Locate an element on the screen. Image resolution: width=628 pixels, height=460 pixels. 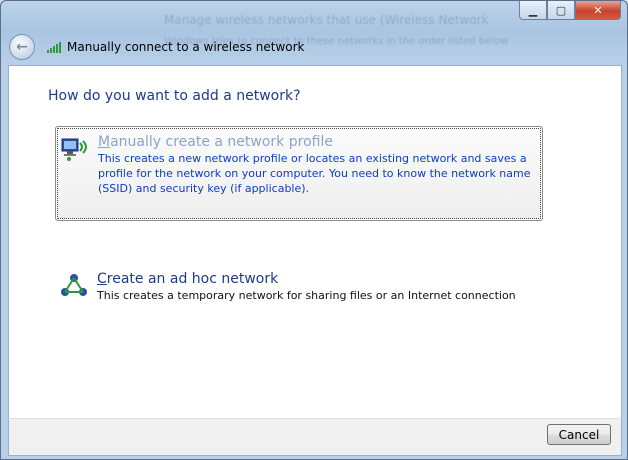
network-computer-icon is located at coordinates (74, 149).